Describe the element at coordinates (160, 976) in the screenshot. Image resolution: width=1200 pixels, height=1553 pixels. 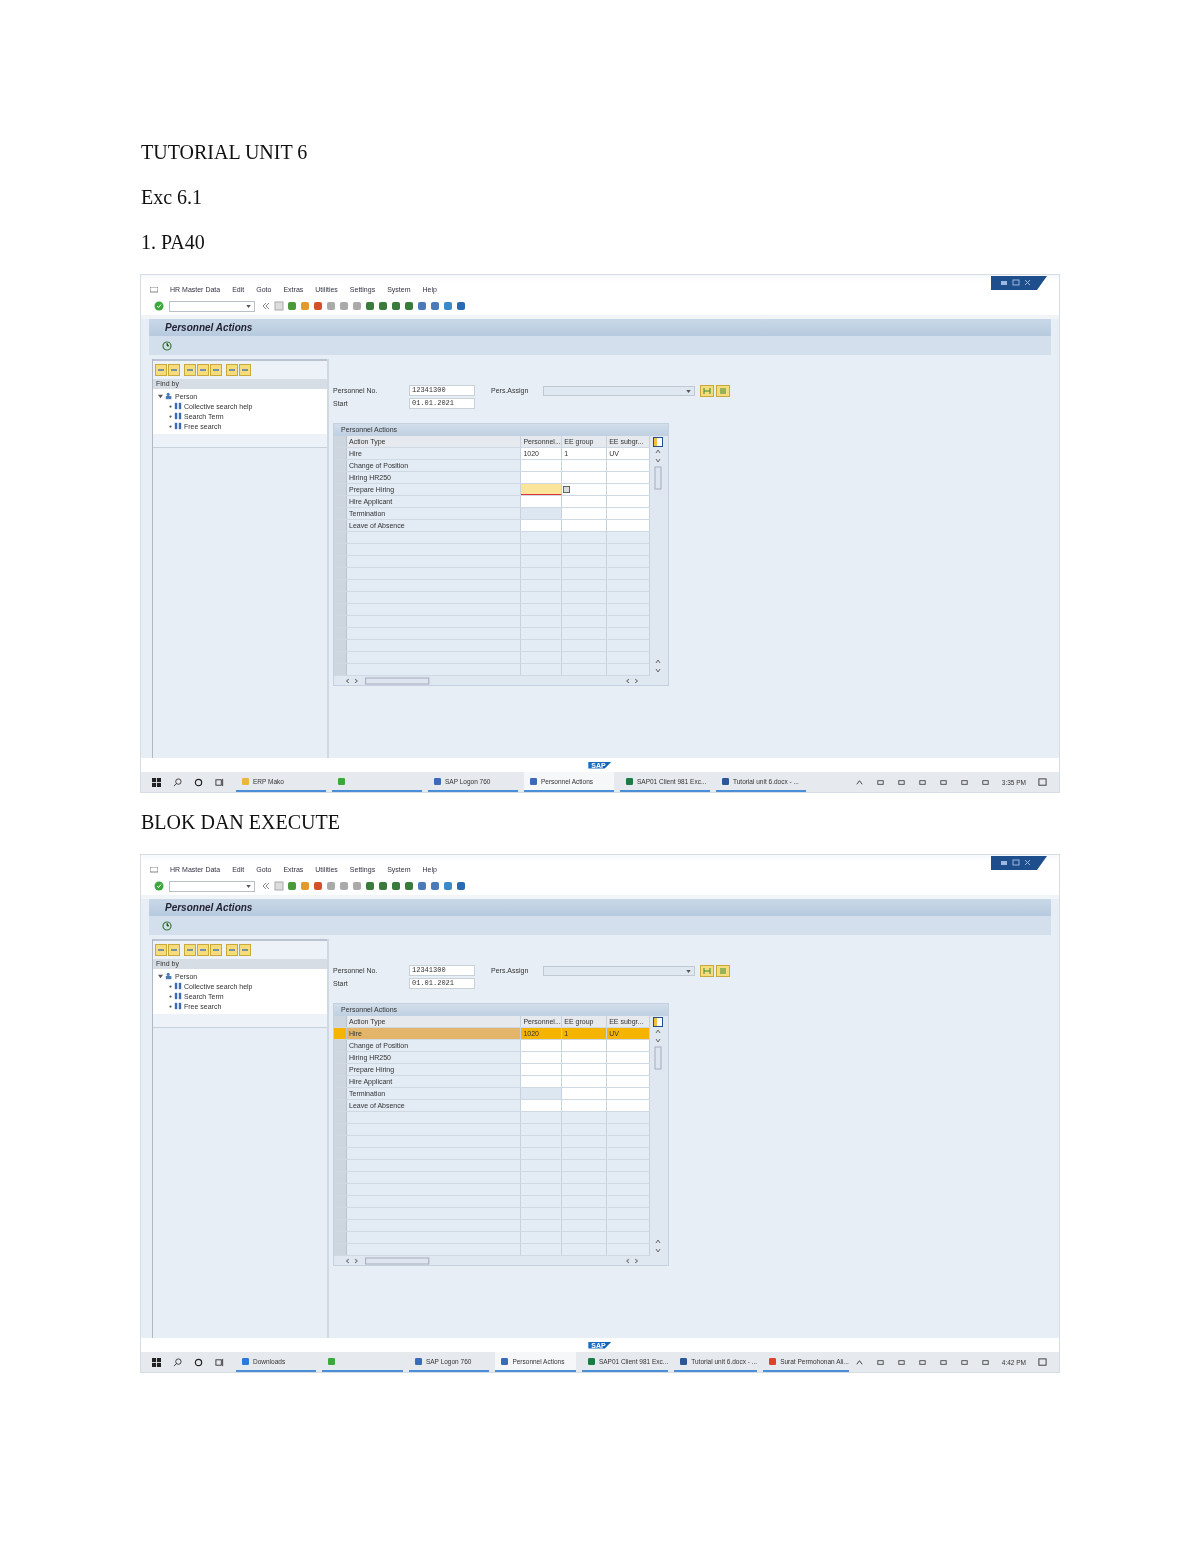
I see `expand-toggle-icon` at that location.